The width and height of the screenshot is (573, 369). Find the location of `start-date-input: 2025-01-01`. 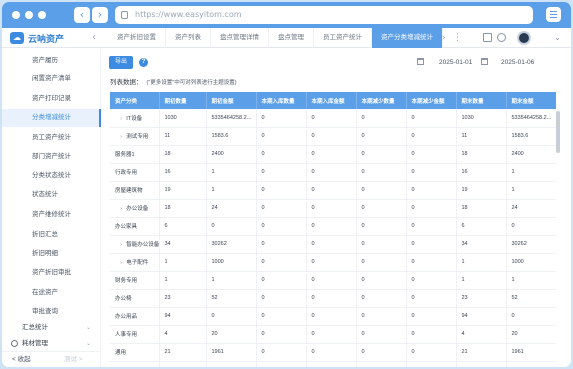

start-date-input: 2025-01-01 is located at coordinates (455, 62).